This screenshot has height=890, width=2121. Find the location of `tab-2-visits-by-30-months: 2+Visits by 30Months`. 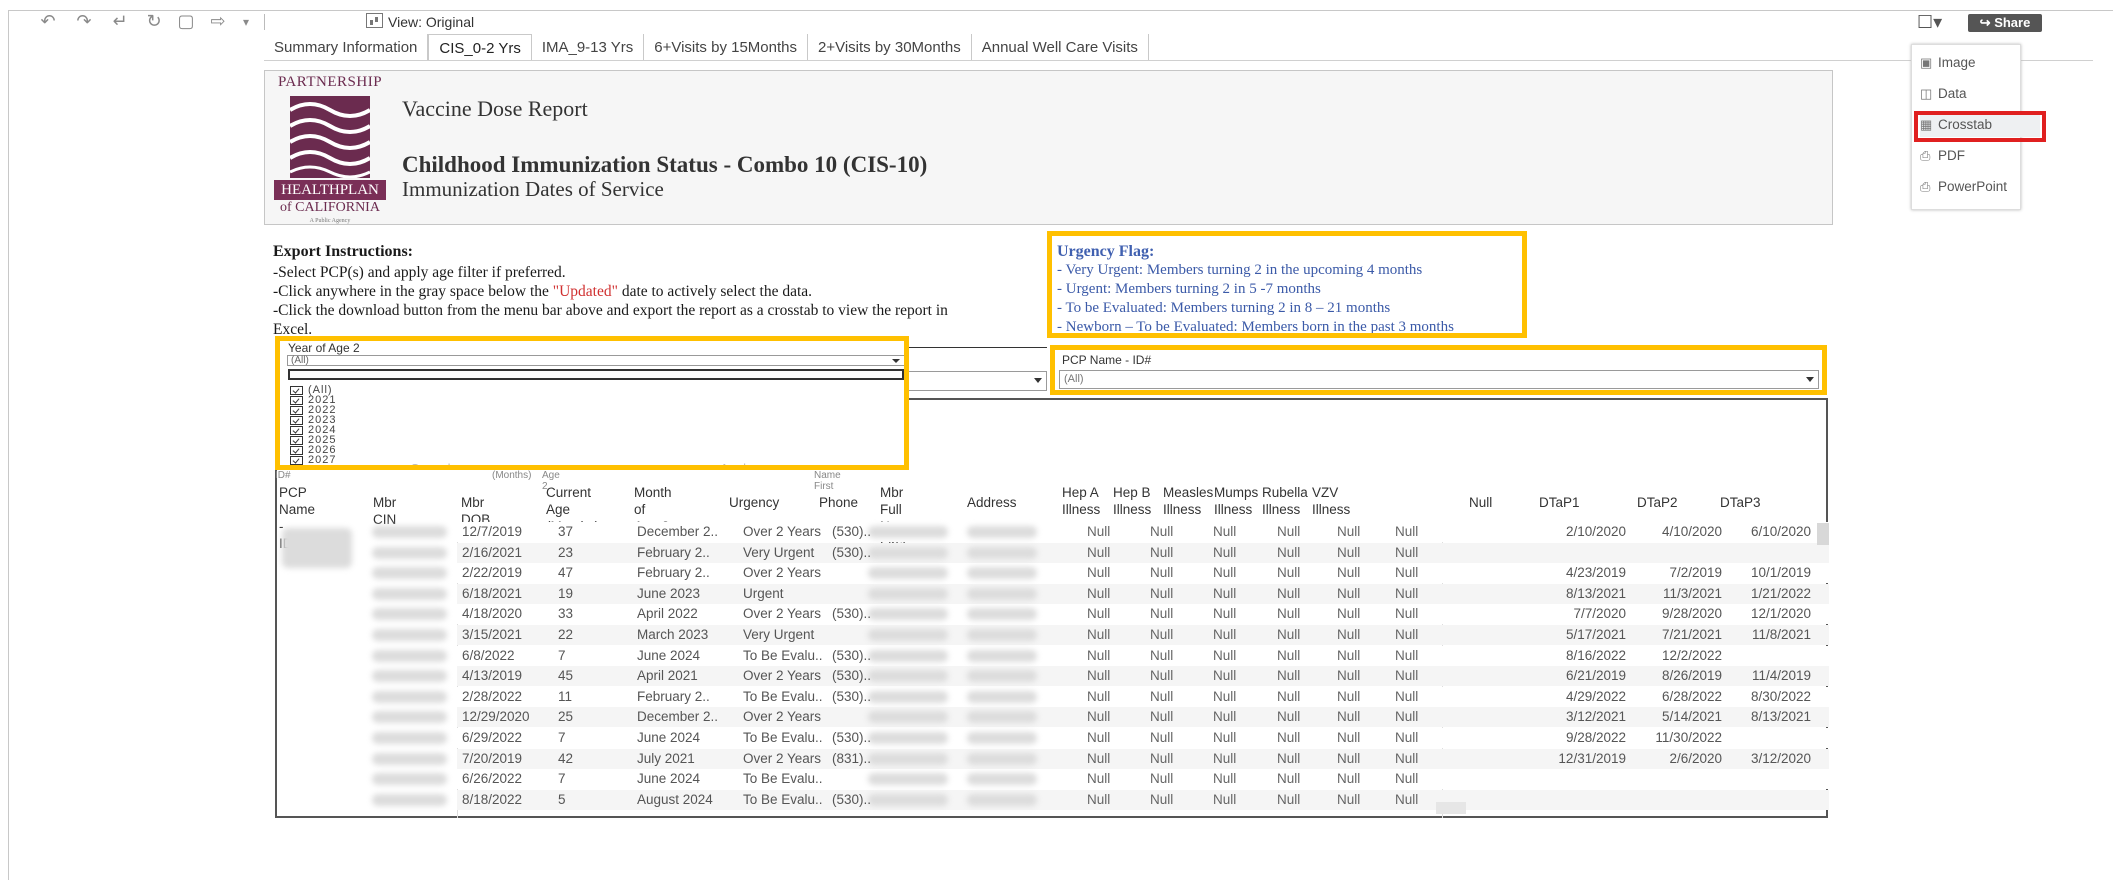

tab-2-visits-by-30-months: 2+Visits by 30Months is located at coordinates (890, 47).